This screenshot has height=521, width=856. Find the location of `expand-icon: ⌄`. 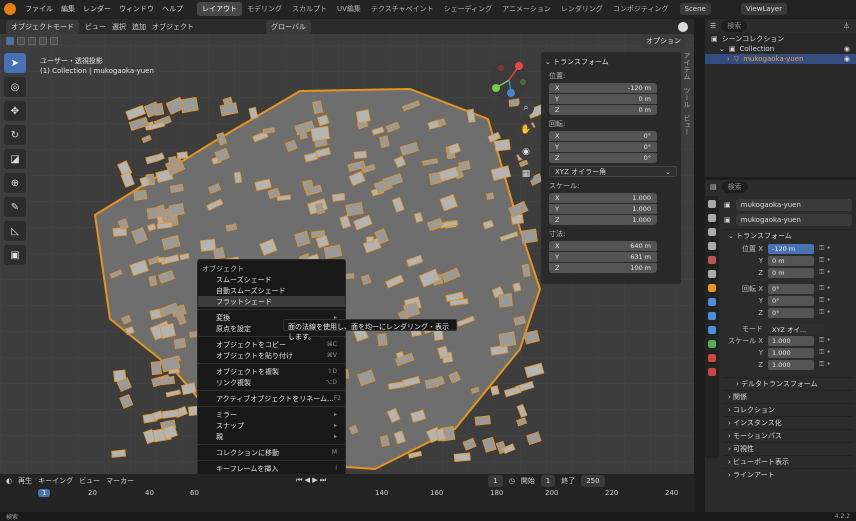

expand-icon: ⌄ is located at coordinates (722, 49).